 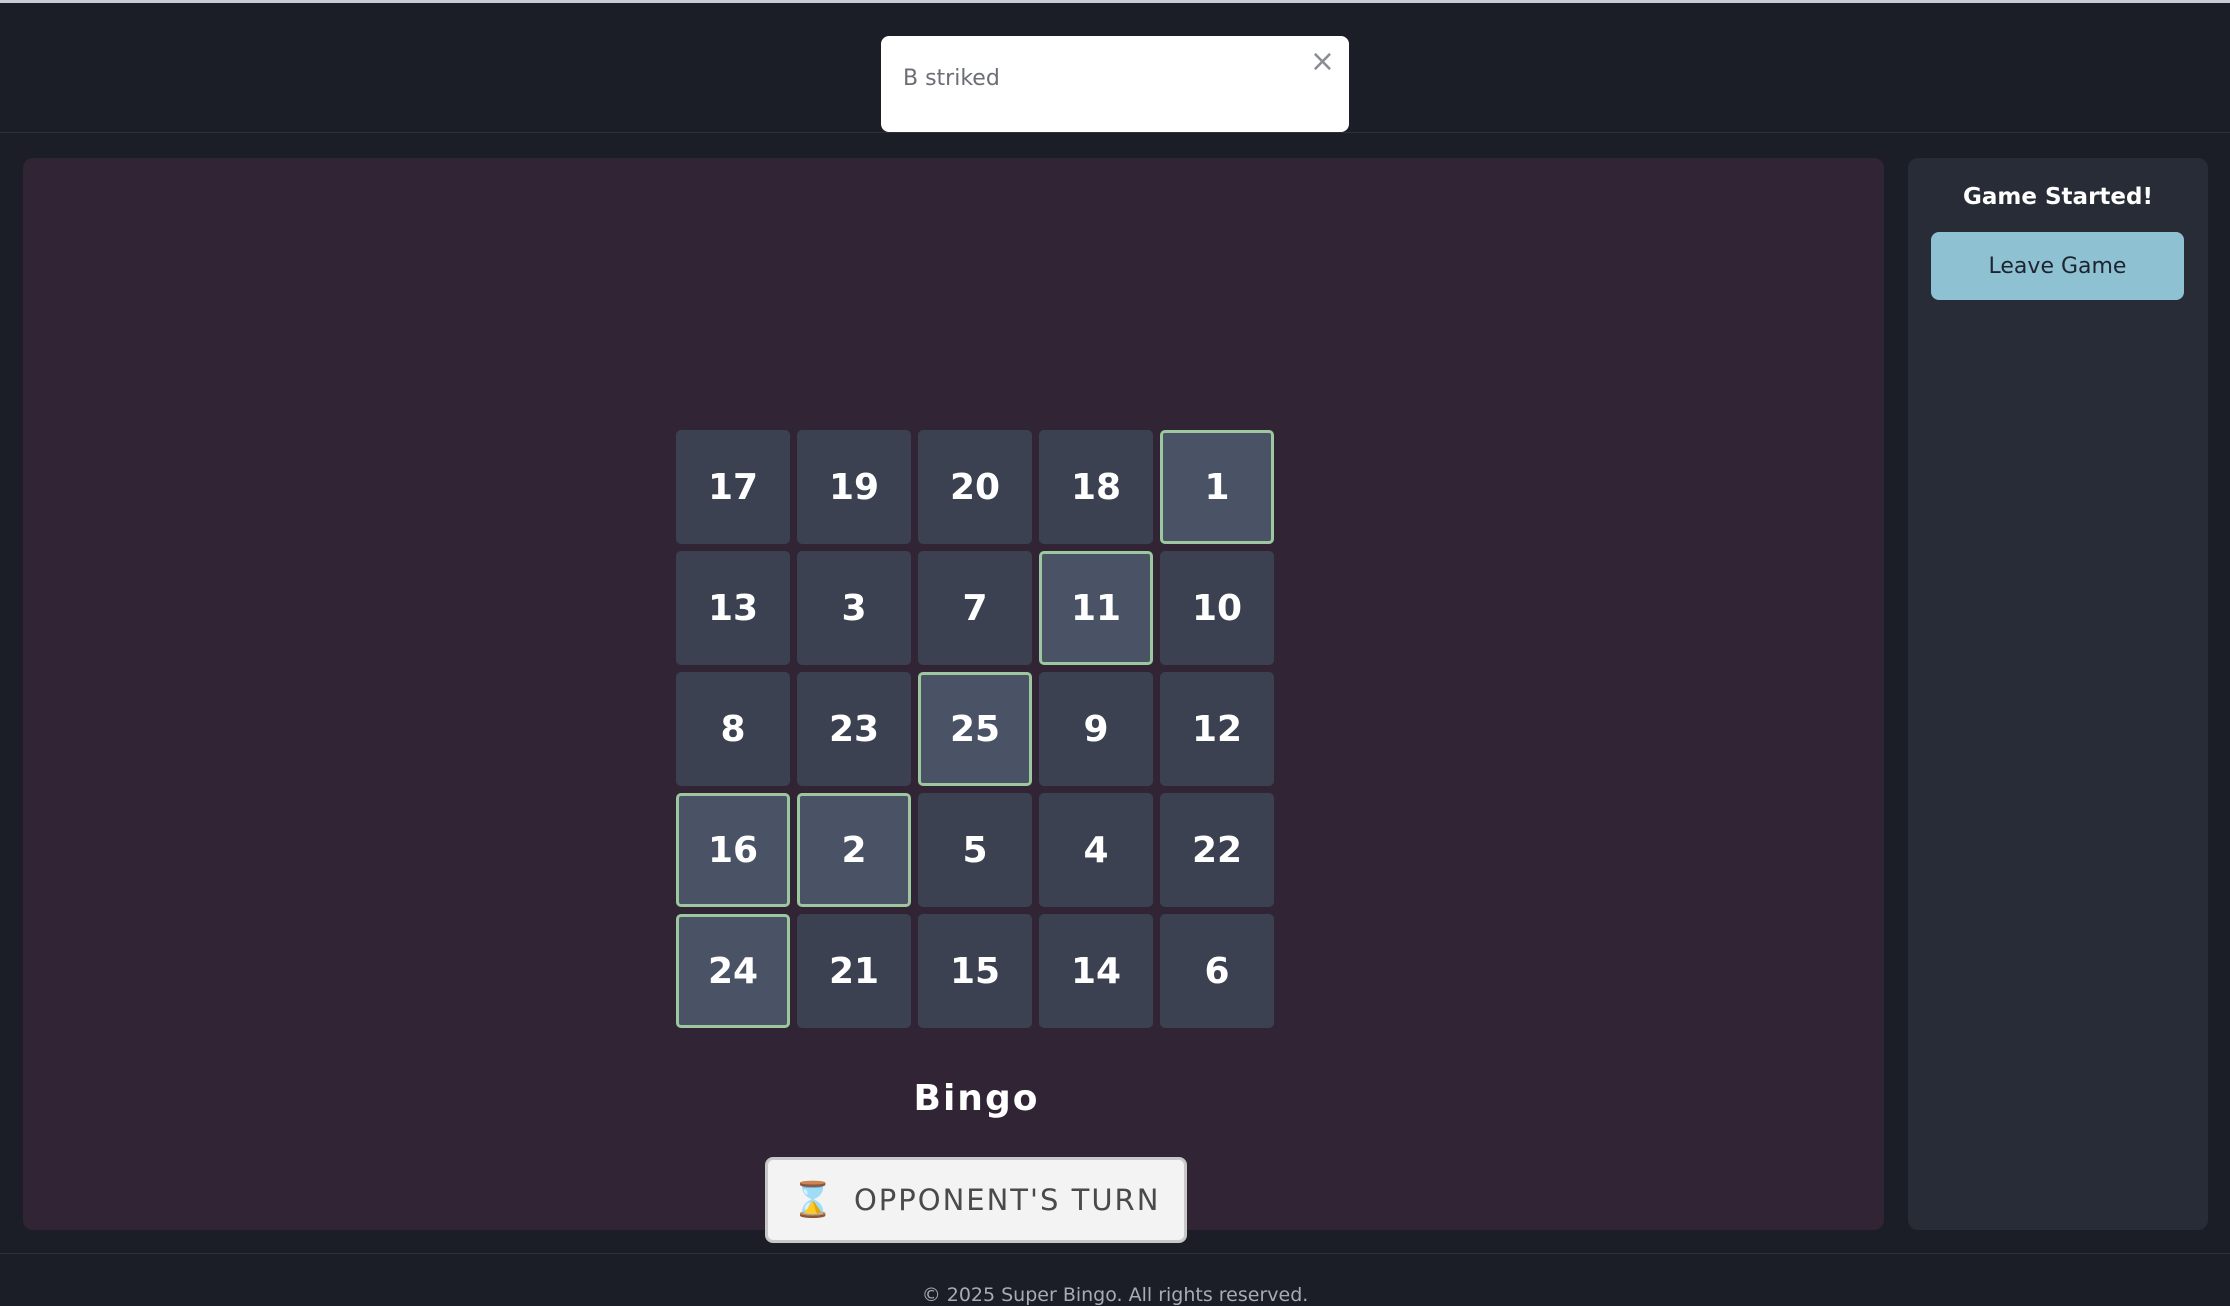 I want to click on sidebar: Game Started! Leave Game, so click(x=2058, y=694).